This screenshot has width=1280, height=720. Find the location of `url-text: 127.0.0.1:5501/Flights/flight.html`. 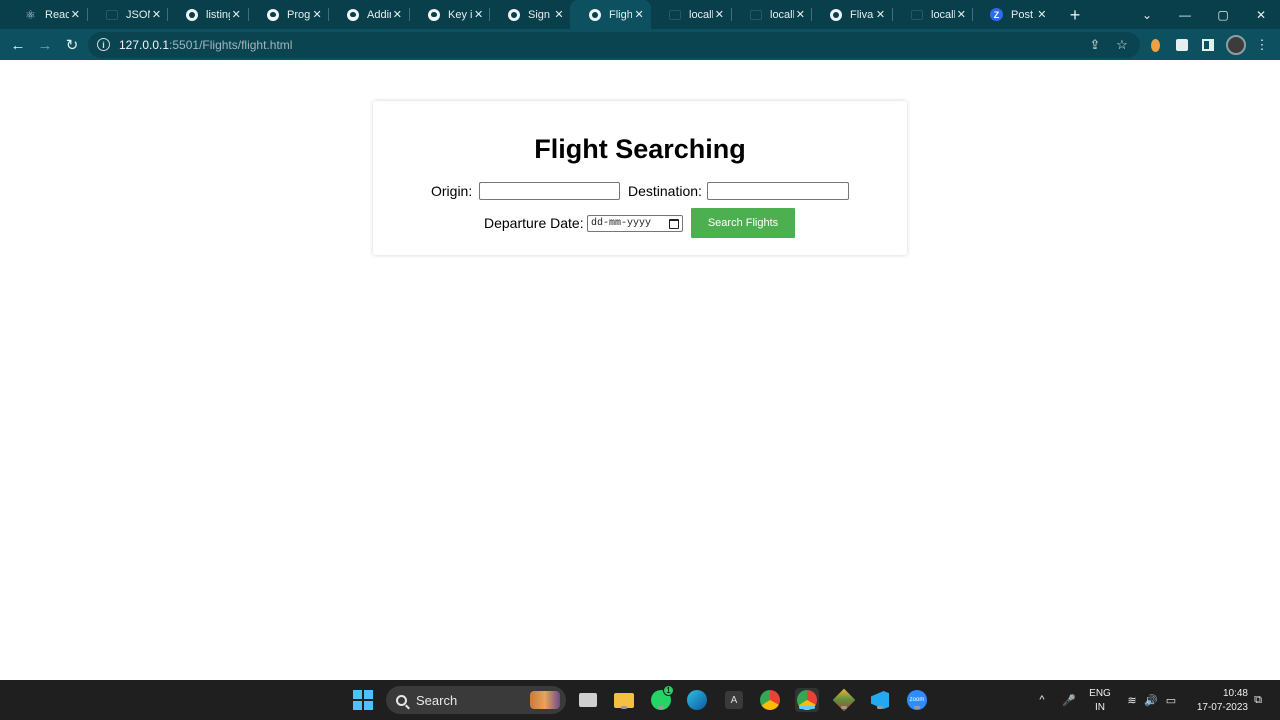

url-text: 127.0.0.1:5501/Flights/flight.html is located at coordinates (205, 45).